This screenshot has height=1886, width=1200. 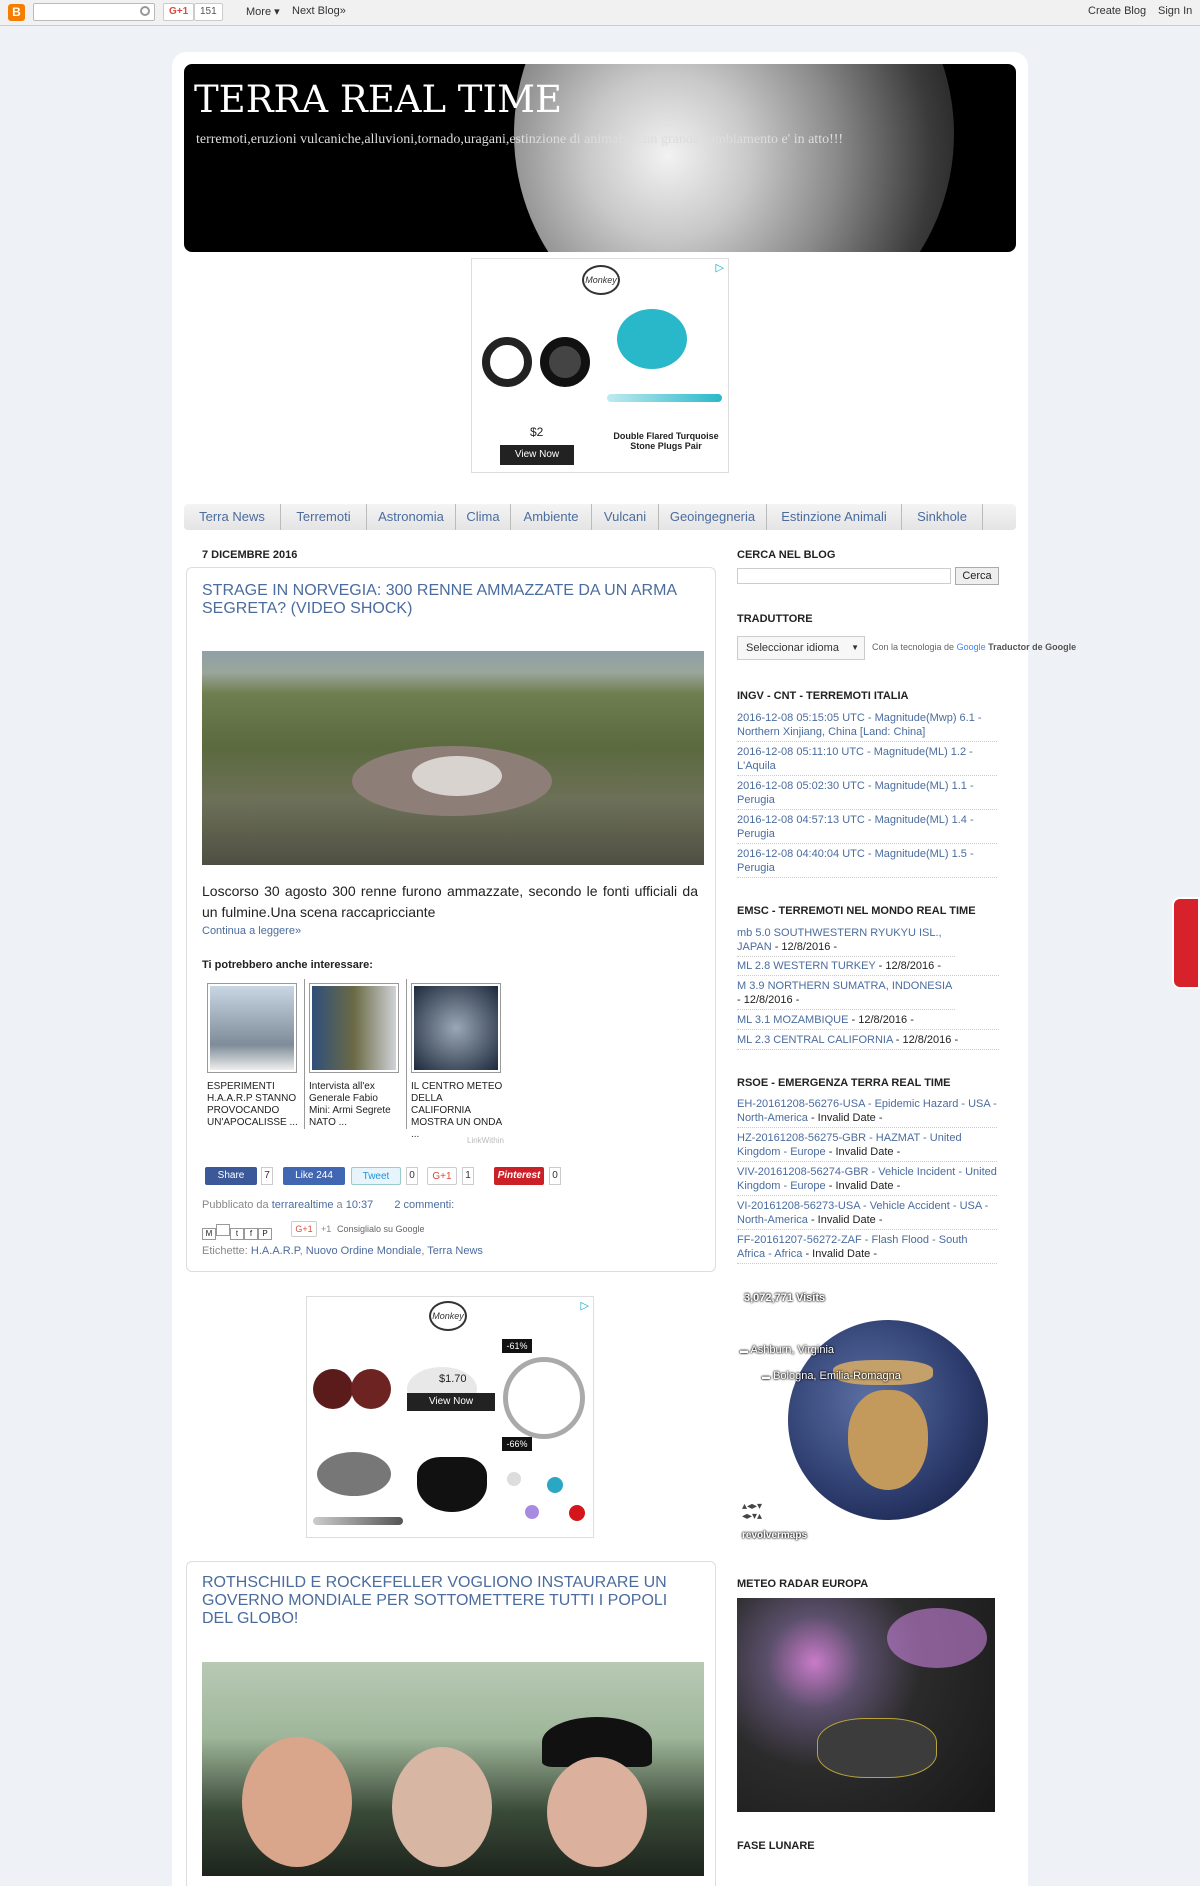 I want to click on tab-terra-news: Terra News, so click(x=232, y=517).